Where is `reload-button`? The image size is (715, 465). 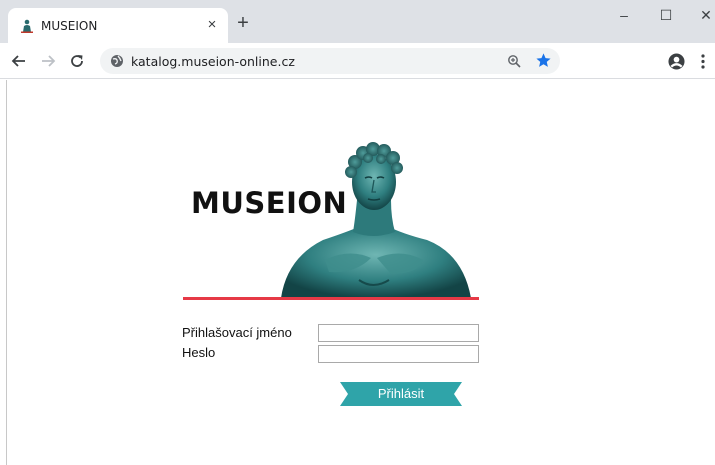 reload-button is located at coordinates (77, 61).